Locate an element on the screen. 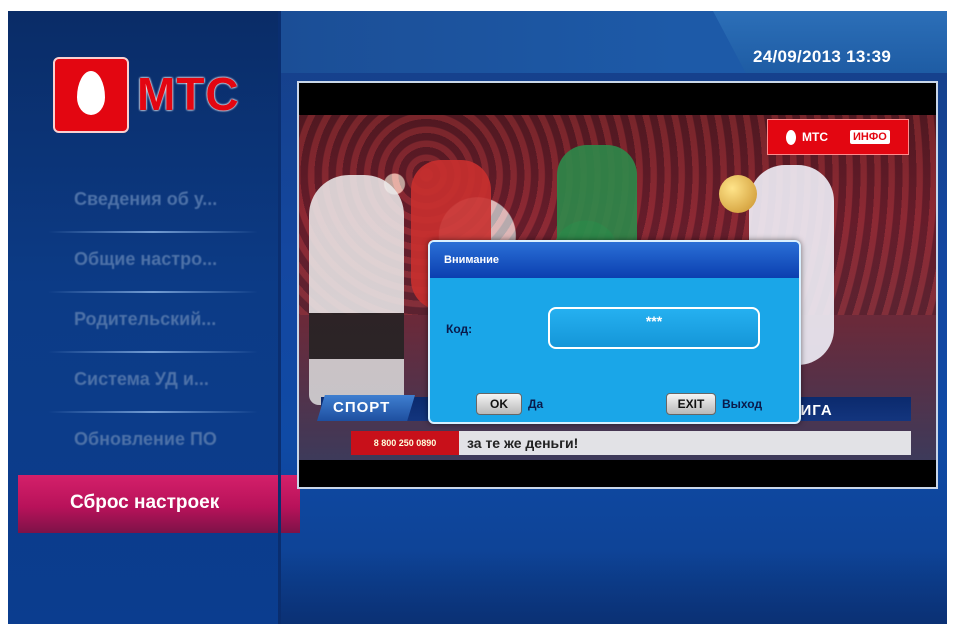 Image resolution: width=955 pixels, height=624 pixels. channel-badge: МТС ИНФО is located at coordinates (838, 137).